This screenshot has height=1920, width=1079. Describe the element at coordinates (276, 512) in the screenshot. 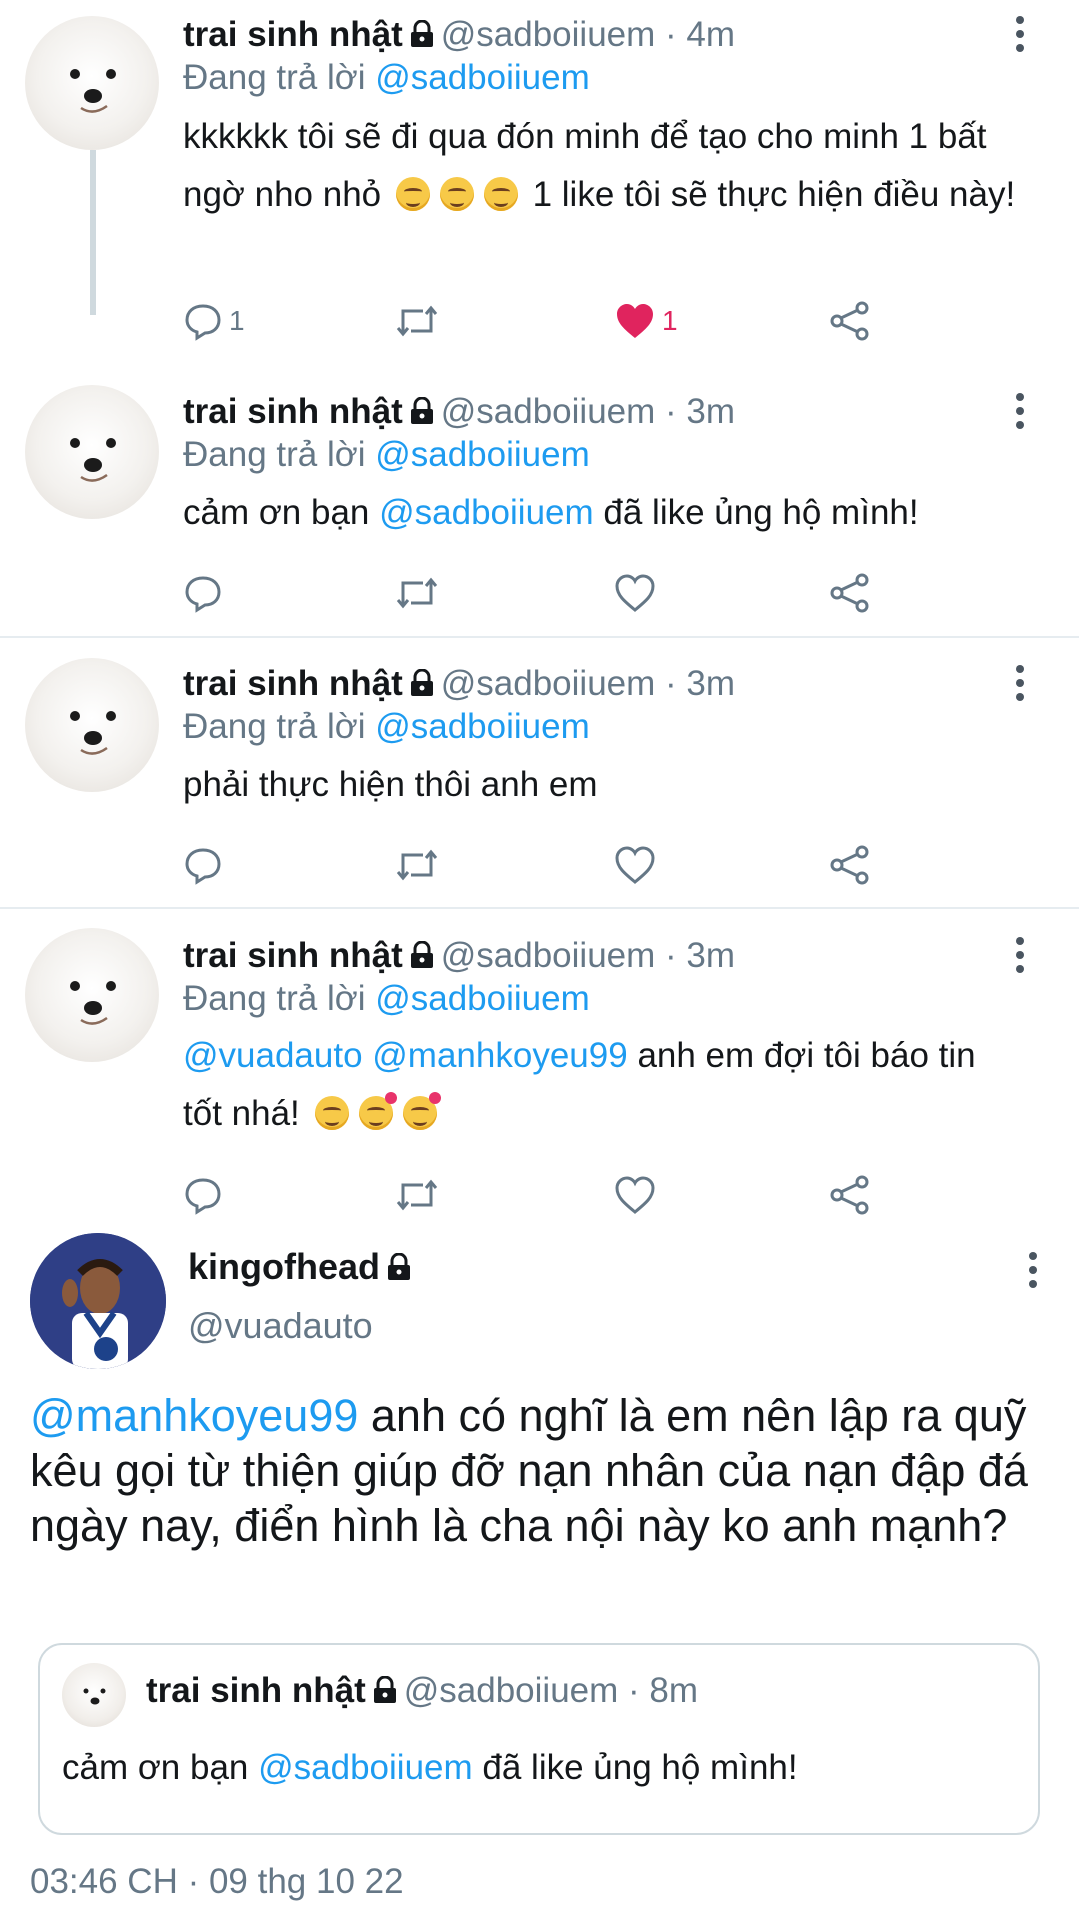

I see `tweet-text-part: cảm ơn bạn` at that location.